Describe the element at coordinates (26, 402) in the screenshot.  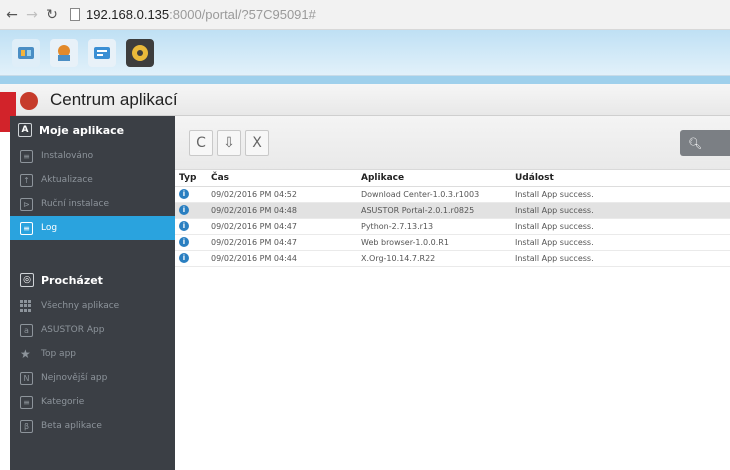
I see `list-icon: ≡` at that location.